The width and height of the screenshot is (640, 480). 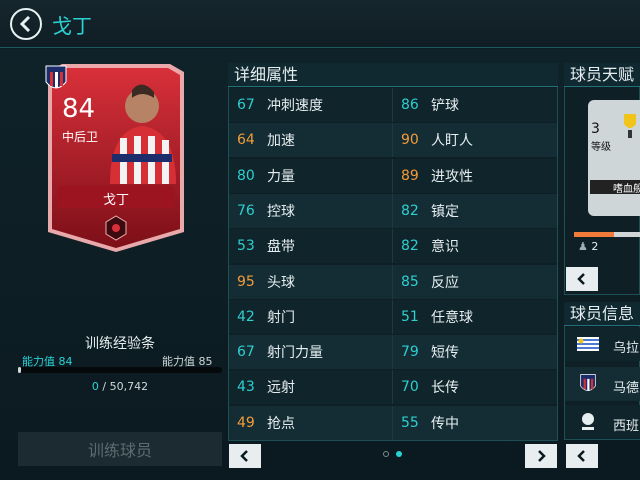 I want to click on attribute-name: 任意球, so click(x=452, y=317).